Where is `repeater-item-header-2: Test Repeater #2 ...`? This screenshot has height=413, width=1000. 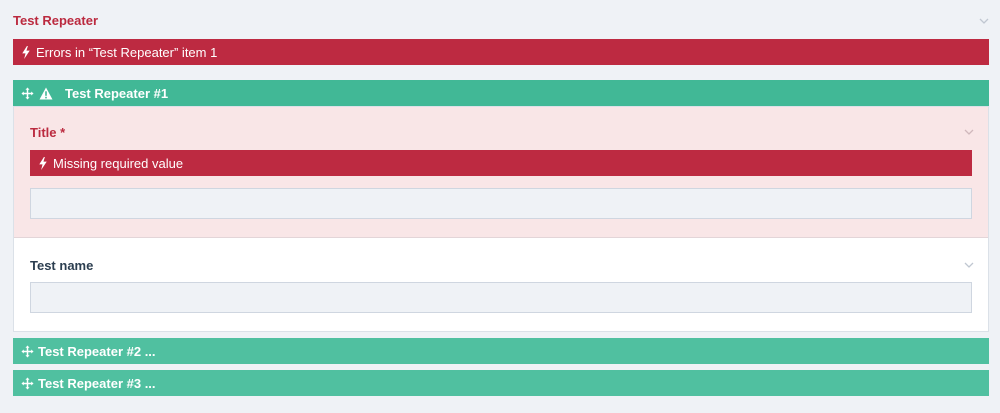 repeater-item-header-2: Test Repeater #2 ... is located at coordinates (501, 351).